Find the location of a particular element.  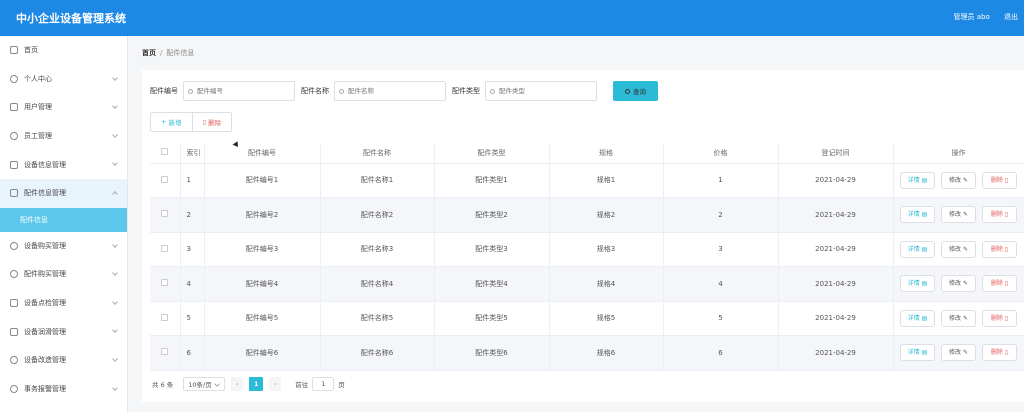

table-header: 索引 配件编号 配件名称 配件类型 规格 价格 登记时间 操作 is located at coordinates (587, 153).